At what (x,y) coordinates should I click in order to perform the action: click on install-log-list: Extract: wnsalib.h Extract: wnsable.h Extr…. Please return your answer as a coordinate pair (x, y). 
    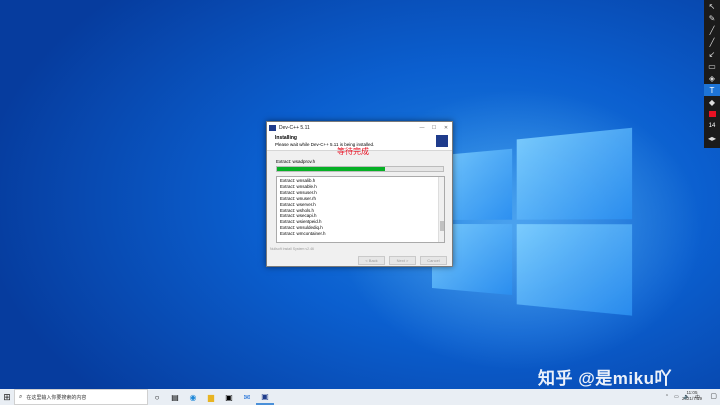
    Looking at the image, I should click on (360, 209).